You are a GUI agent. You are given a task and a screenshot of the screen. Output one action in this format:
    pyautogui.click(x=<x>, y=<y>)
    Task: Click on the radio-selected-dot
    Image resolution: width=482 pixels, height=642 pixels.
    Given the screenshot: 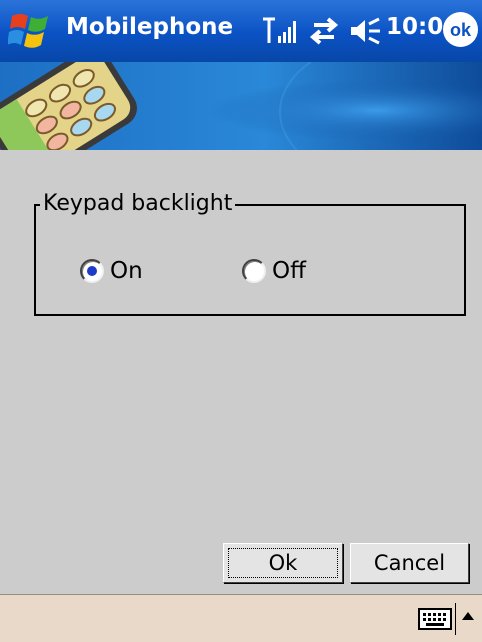 What is the action you would take?
    pyautogui.click(x=92, y=271)
    